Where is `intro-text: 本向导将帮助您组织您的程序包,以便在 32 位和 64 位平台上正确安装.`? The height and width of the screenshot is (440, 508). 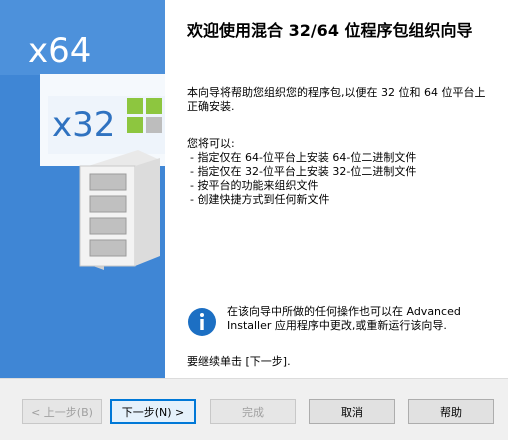 intro-text: 本向导将帮助您组织您的程序包,以便在 32 位和 64 位平台上正确安装. is located at coordinates (336, 99).